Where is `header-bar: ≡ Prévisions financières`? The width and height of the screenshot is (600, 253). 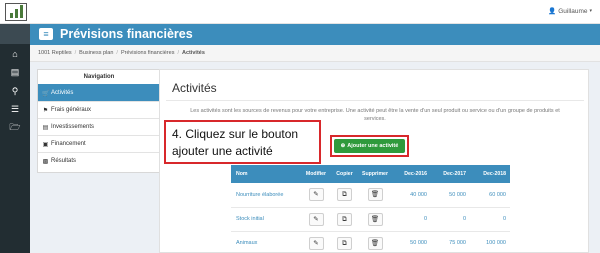
header-bar: ≡ Prévisions financières is located at coordinates (315, 34).